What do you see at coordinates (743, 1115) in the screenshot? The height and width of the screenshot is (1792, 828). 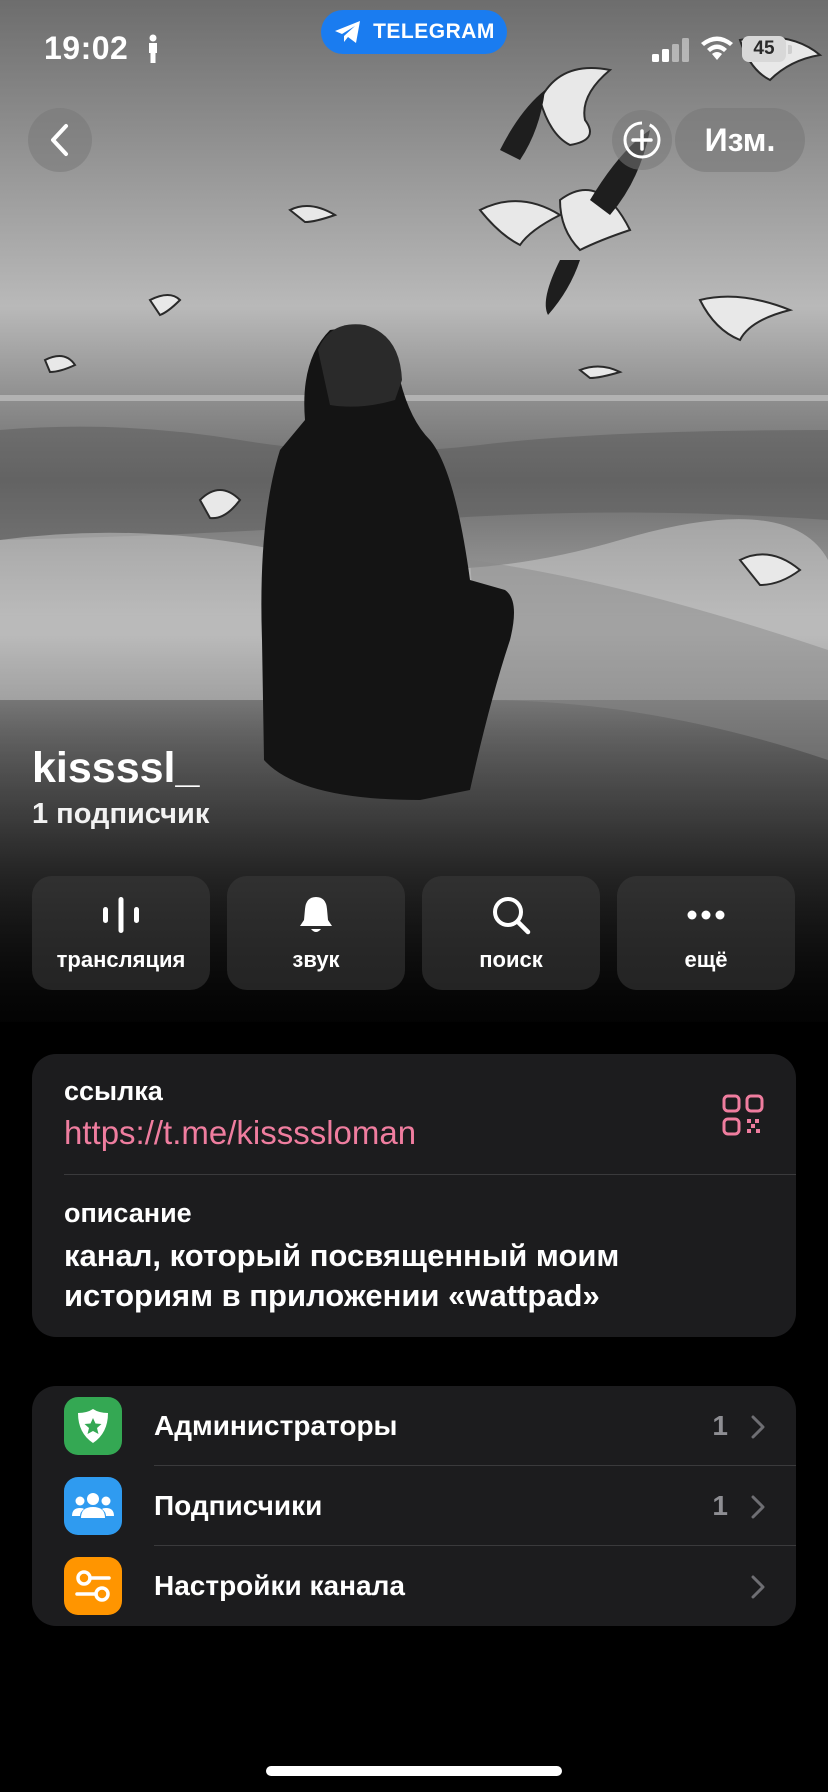 I see `qr-code-icon` at bounding box center [743, 1115].